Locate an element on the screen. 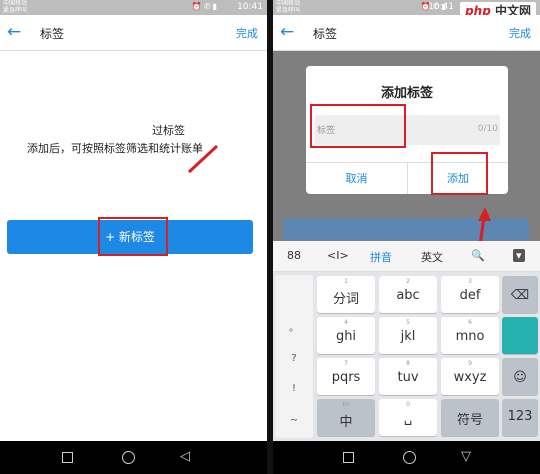  nav-bar: ▽ is located at coordinates (406, 457).